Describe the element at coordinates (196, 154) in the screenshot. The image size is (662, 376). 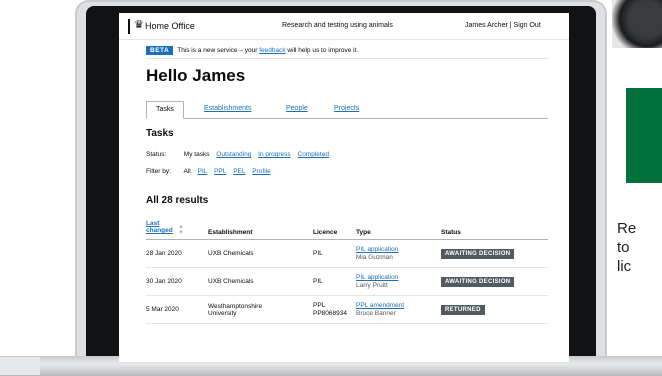
I see `status-filter-current: My tasks` at that location.